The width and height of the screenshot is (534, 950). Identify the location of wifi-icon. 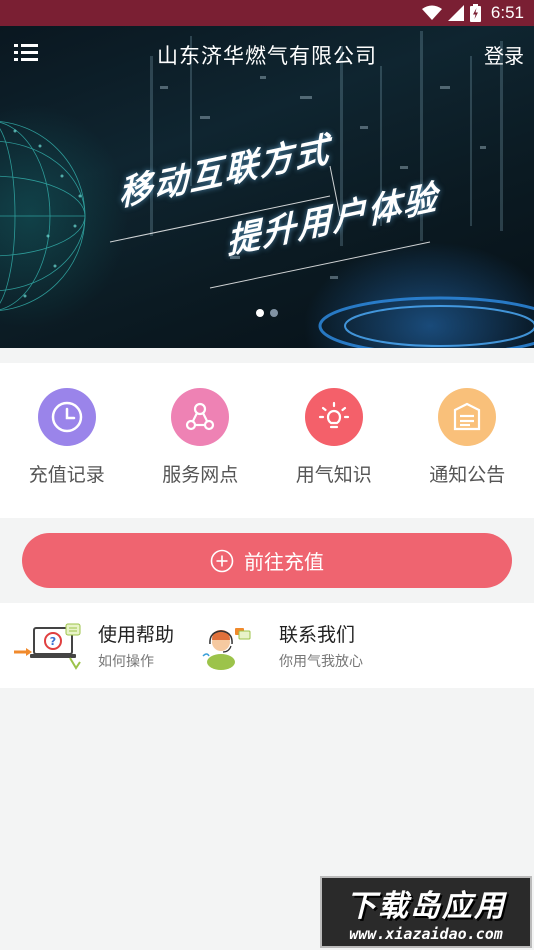
(431, 12).